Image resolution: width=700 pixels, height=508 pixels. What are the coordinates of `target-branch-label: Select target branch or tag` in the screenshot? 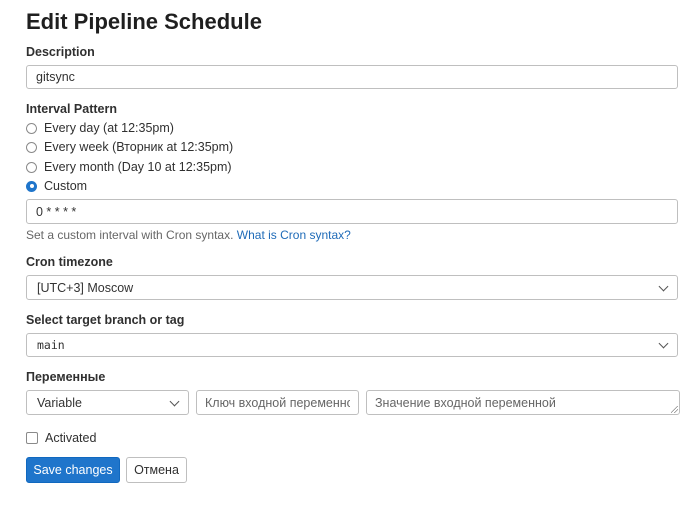 It's located at (105, 320).